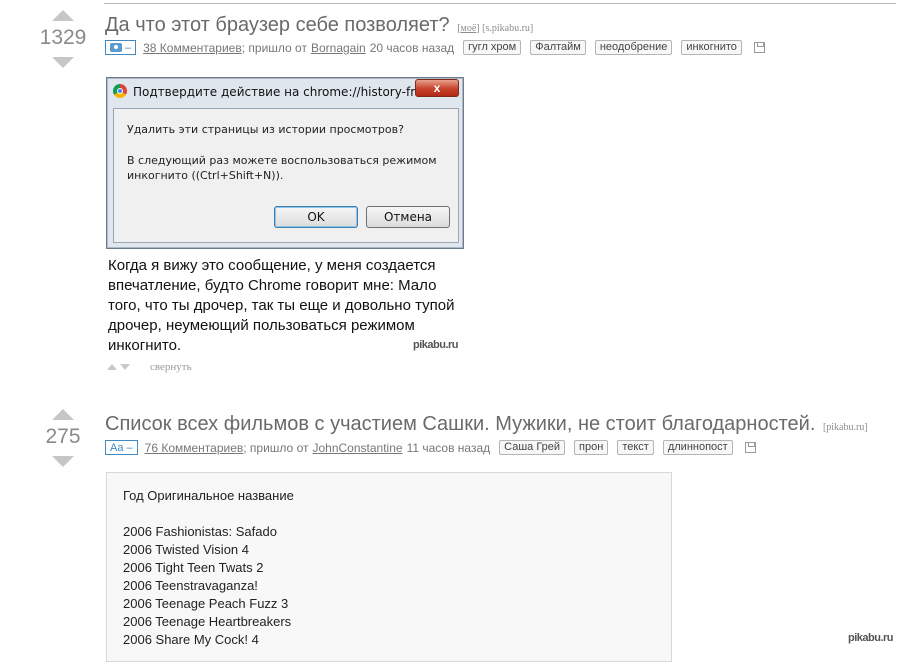 Image resolution: width=900 pixels, height=662 pixels. Describe the element at coordinates (500, 3) in the screenshot. I see `top-divider` at that location.